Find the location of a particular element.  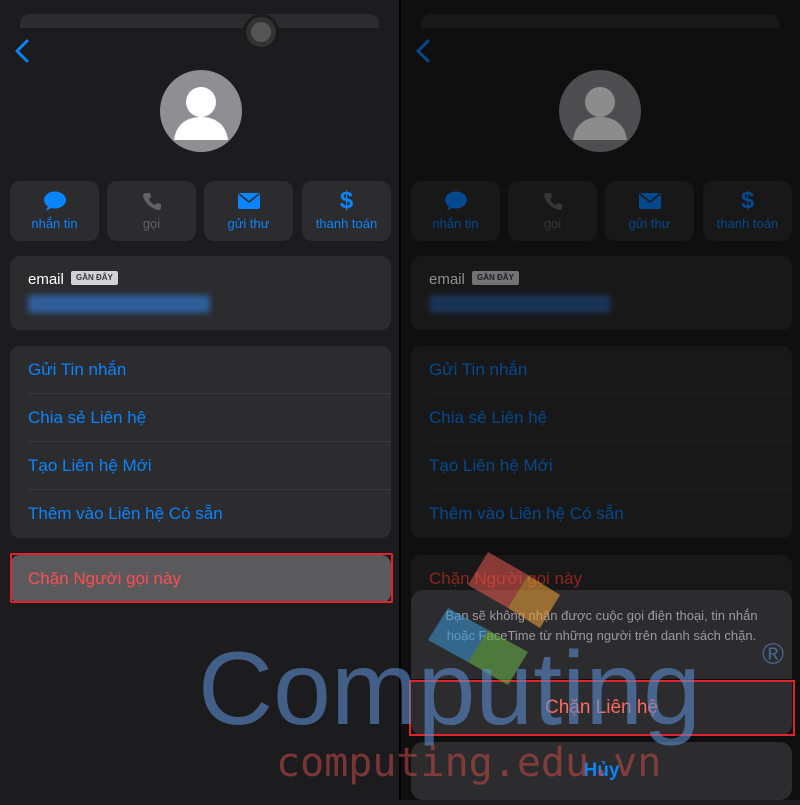

back-chevron-icon is located at coordinates (23, 51).